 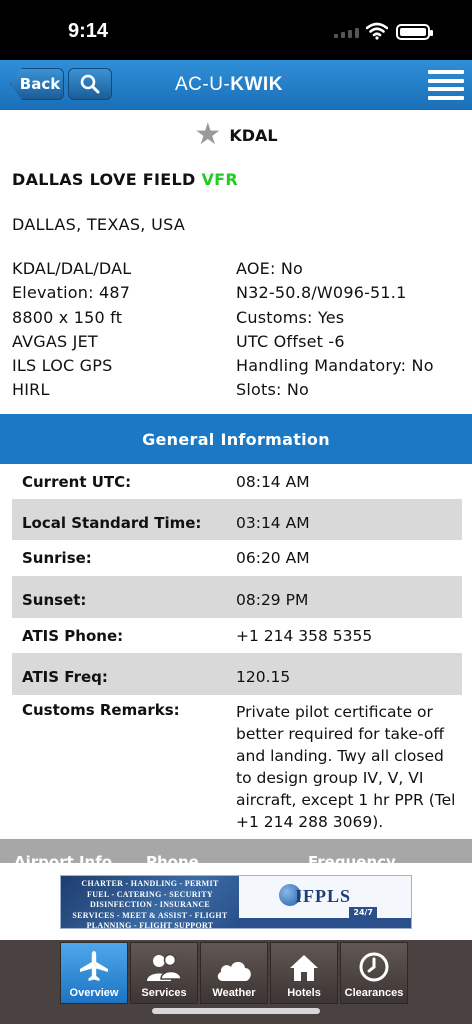 I want to click on details-row: KDAL/DAL/DAL AOE: No, so click(x=237, y=271).